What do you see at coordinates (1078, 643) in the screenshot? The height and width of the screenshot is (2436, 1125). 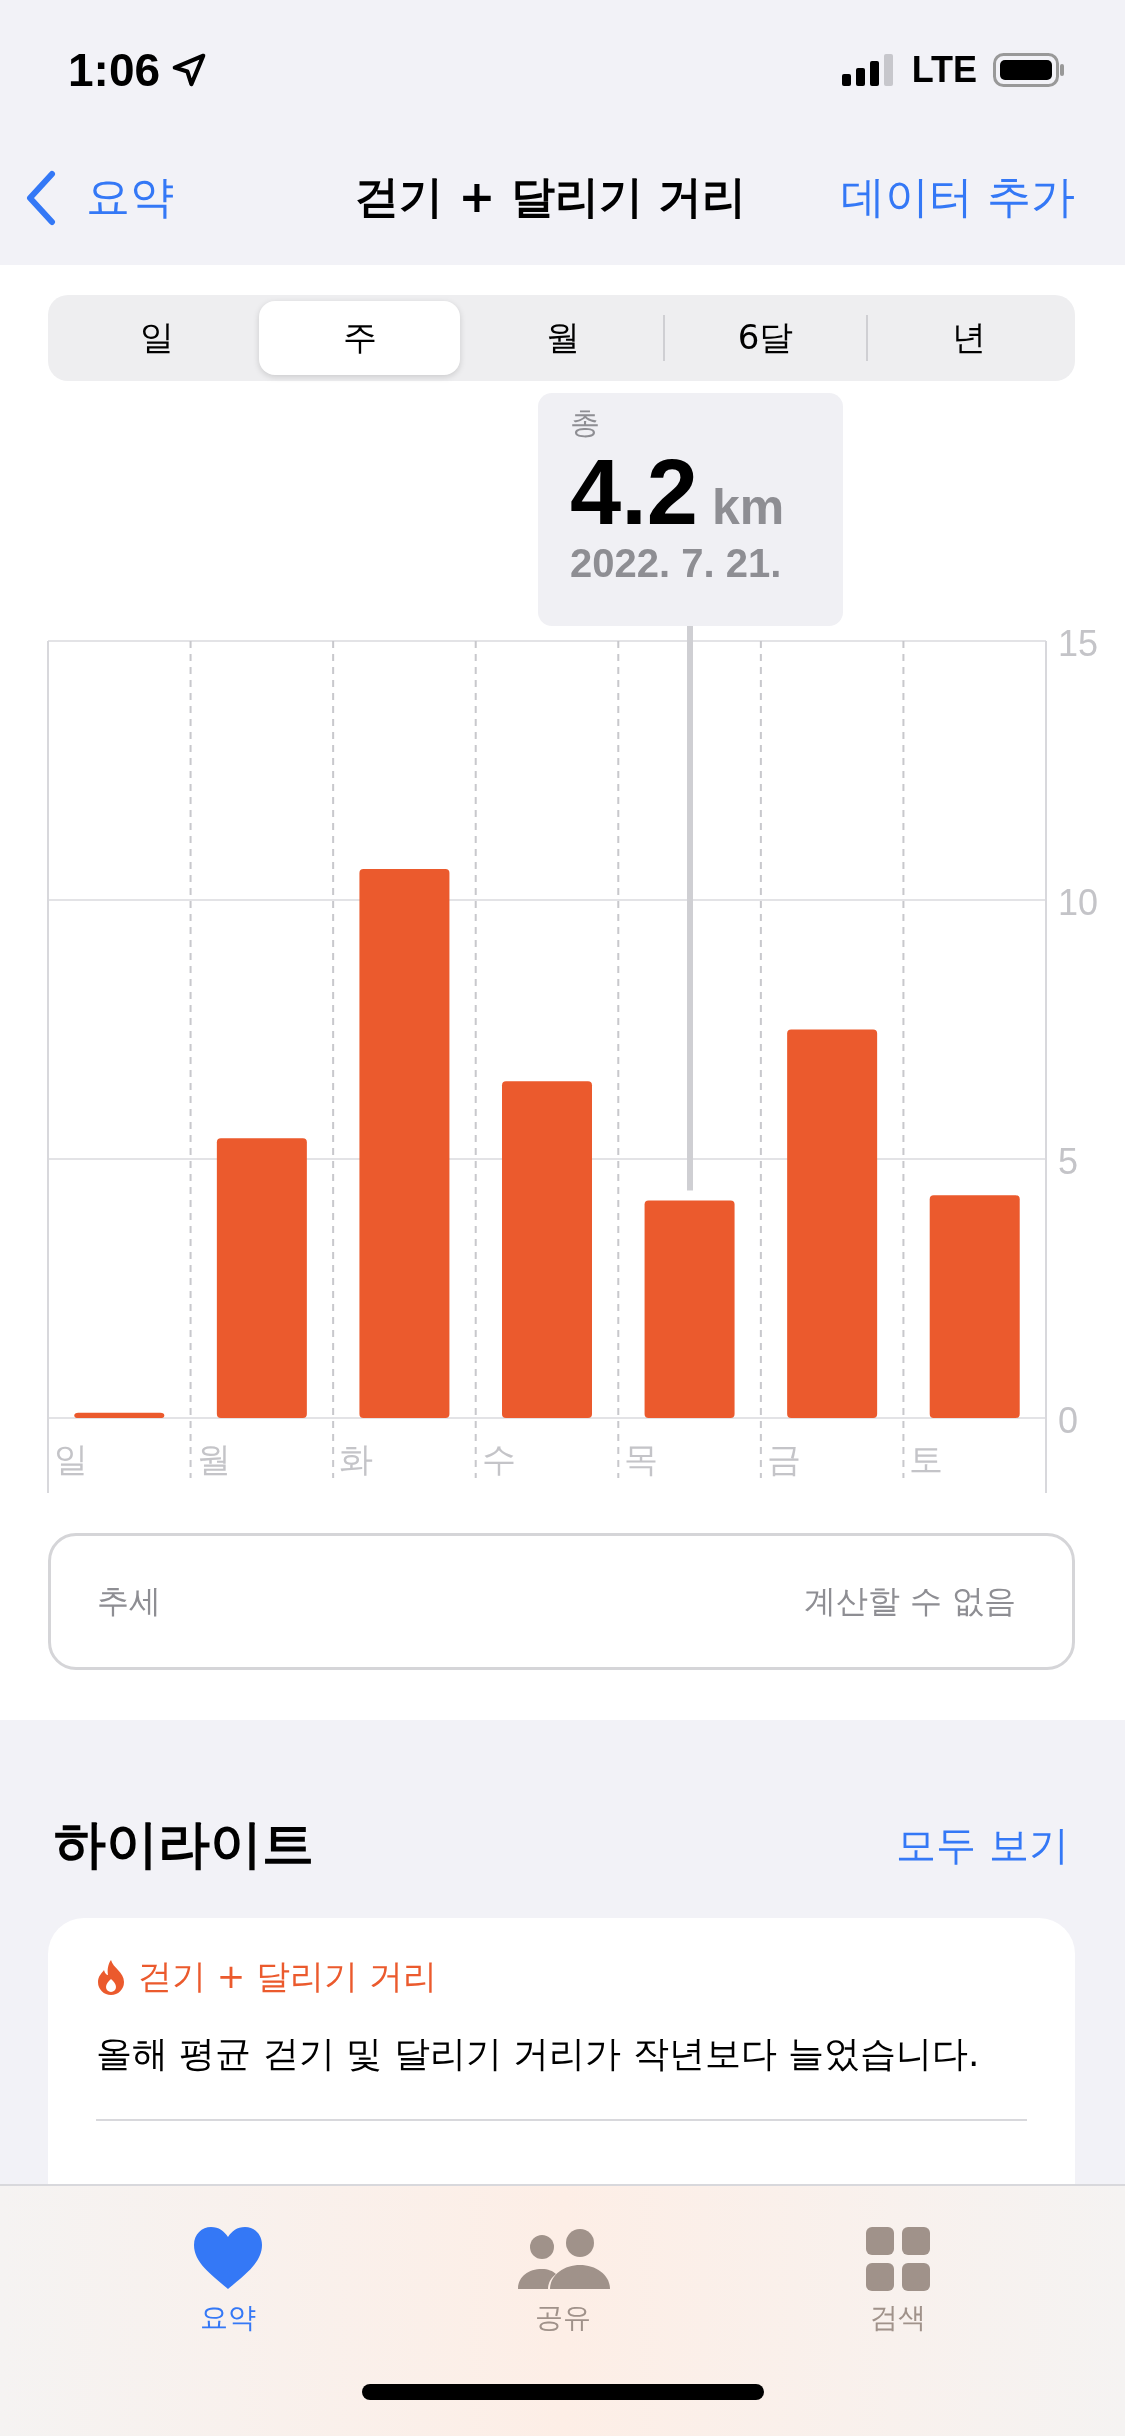 I see `y-axis-label: 15` at bounding box center [1078, 643].